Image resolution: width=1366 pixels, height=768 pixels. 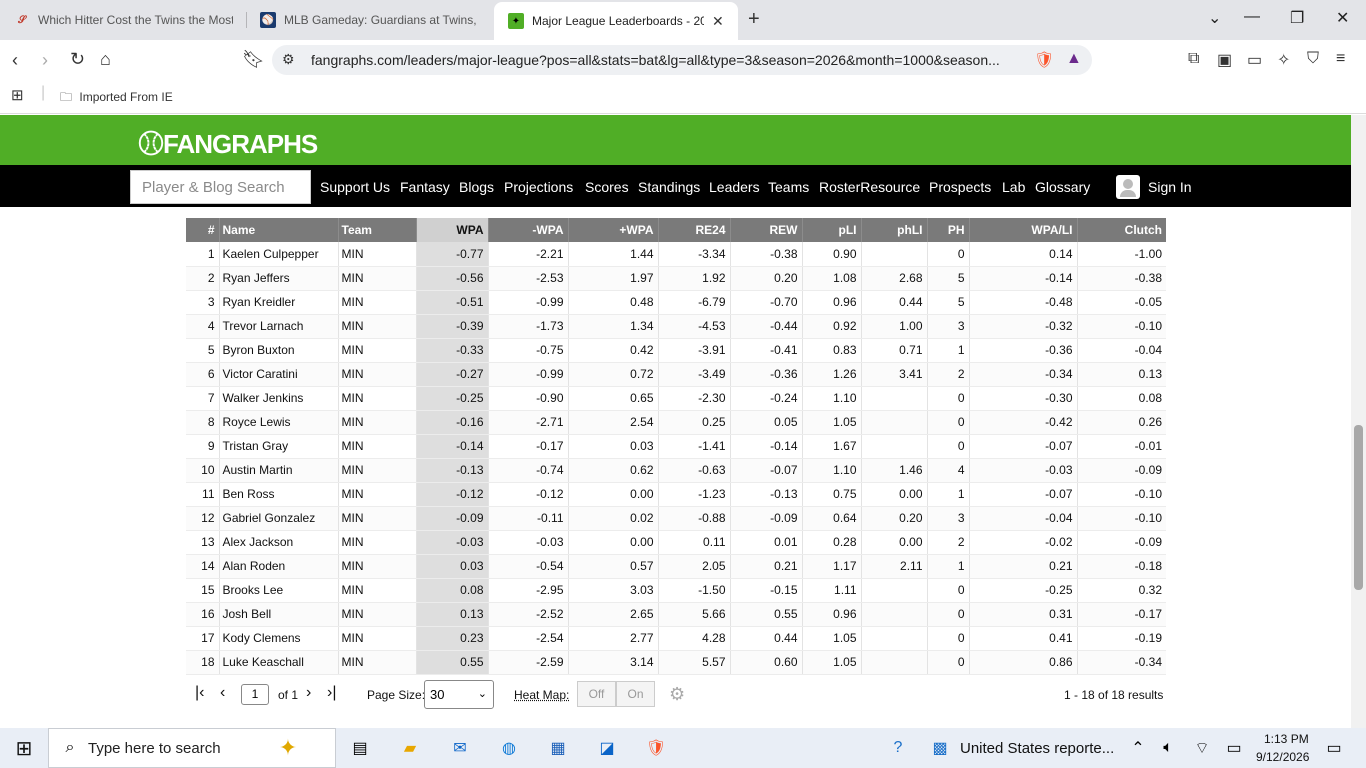 What do you see at coordinates (308, 693) in the screenshot?
I see `next-page-icon: ›` at bounding box center [308, 693].